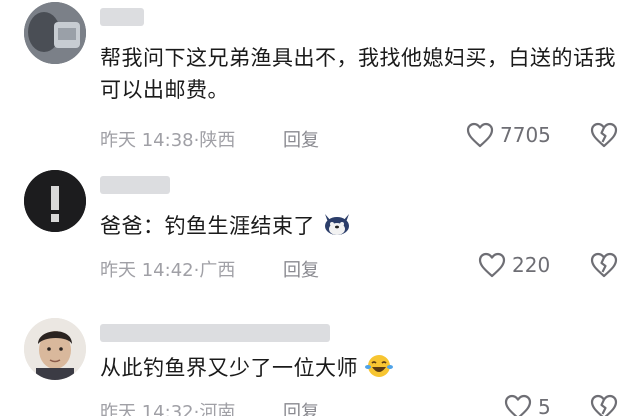 The width and height of the screenshot is (640, 416). What do you see at coordinates (147, 409) in the screenshot?
I see `comment-time: 昨天 14:32` at bounding box center [147, 409].